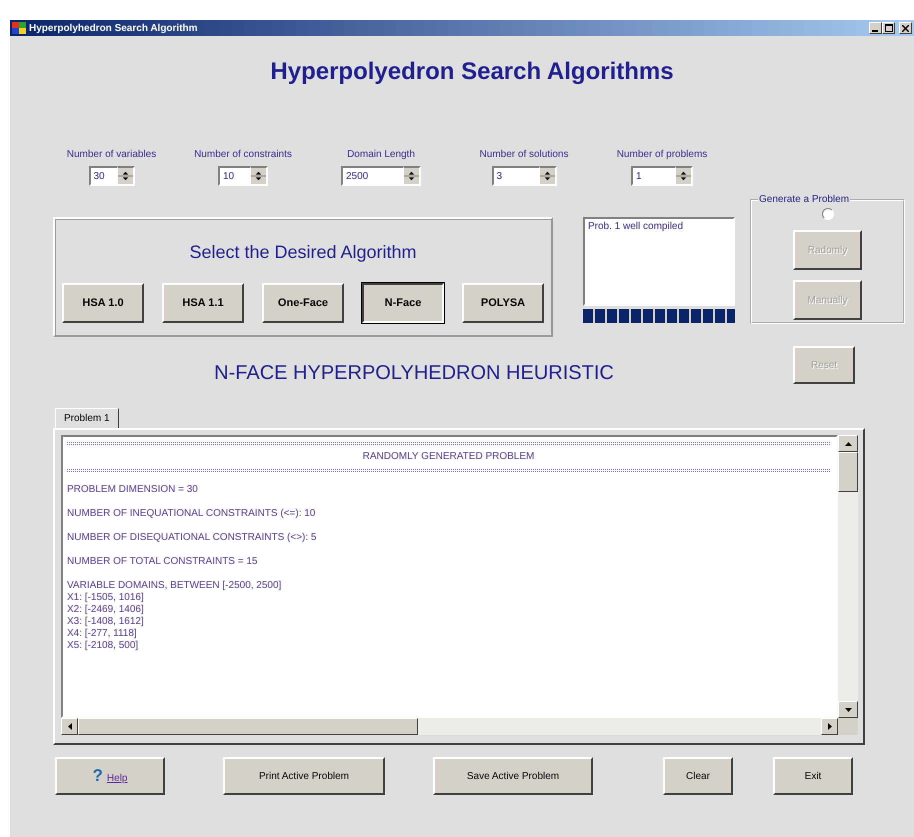  Describe the element at coordinates (192, 538) in the screenshot. I see `output-line: NUMBER OF DISEQUATIONAL CONSTRAINTS (<>): 5` at that location.